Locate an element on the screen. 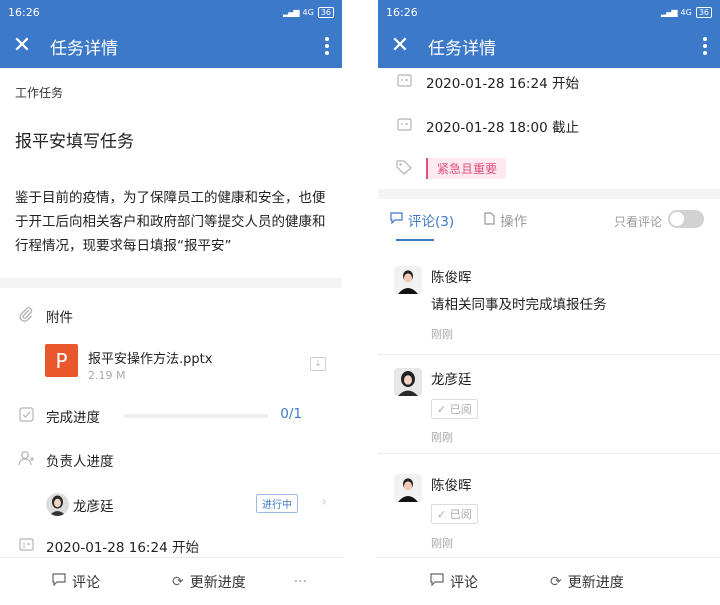  person-icon is located at coordinates (26, 460).